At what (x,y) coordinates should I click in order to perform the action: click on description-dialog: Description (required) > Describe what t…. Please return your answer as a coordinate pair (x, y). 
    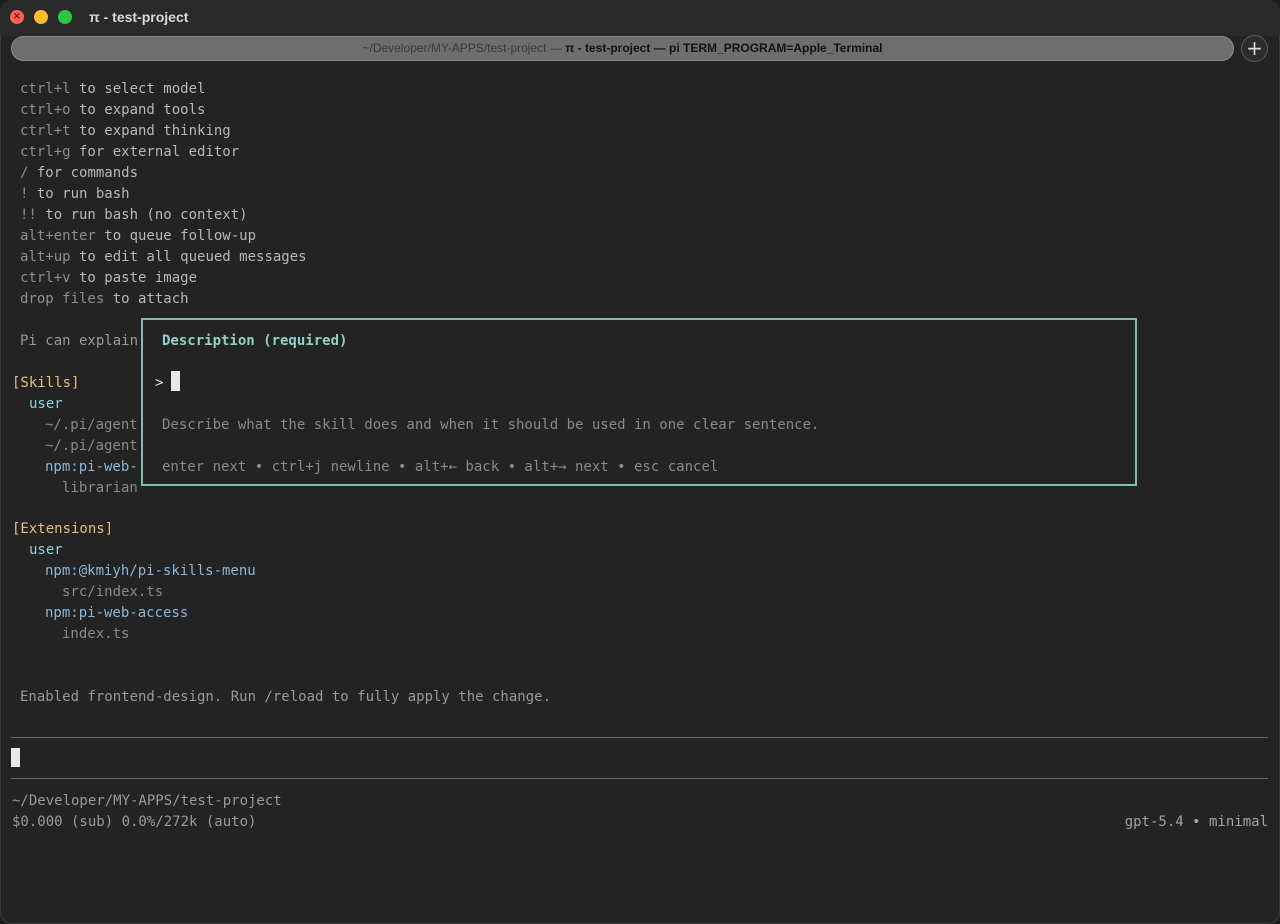
    Looking at the image, I should click on (639, 402).